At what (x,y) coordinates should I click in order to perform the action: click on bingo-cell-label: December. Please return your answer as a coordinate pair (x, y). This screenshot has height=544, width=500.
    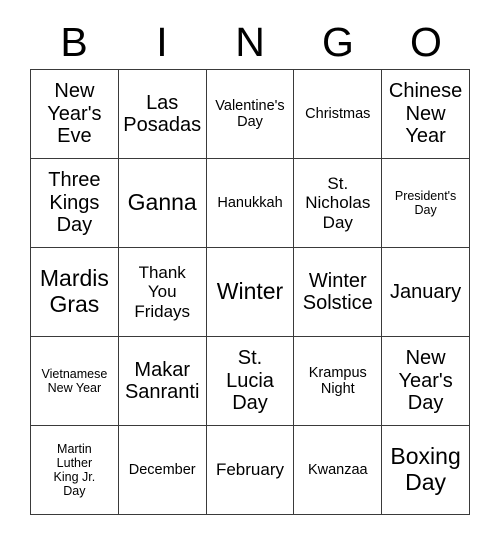
    Looking at the image, I should click on (162, 469).